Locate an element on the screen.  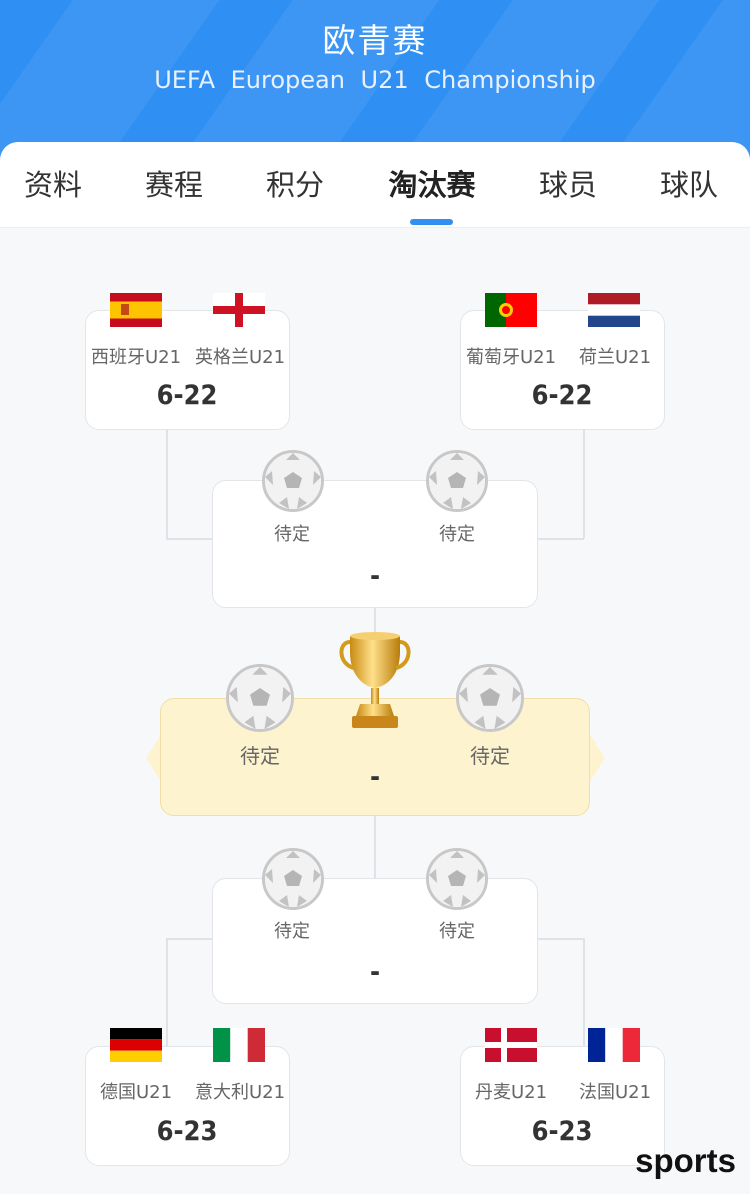
team-name: 丹麦U21 is located at coordinates (511, 1092).